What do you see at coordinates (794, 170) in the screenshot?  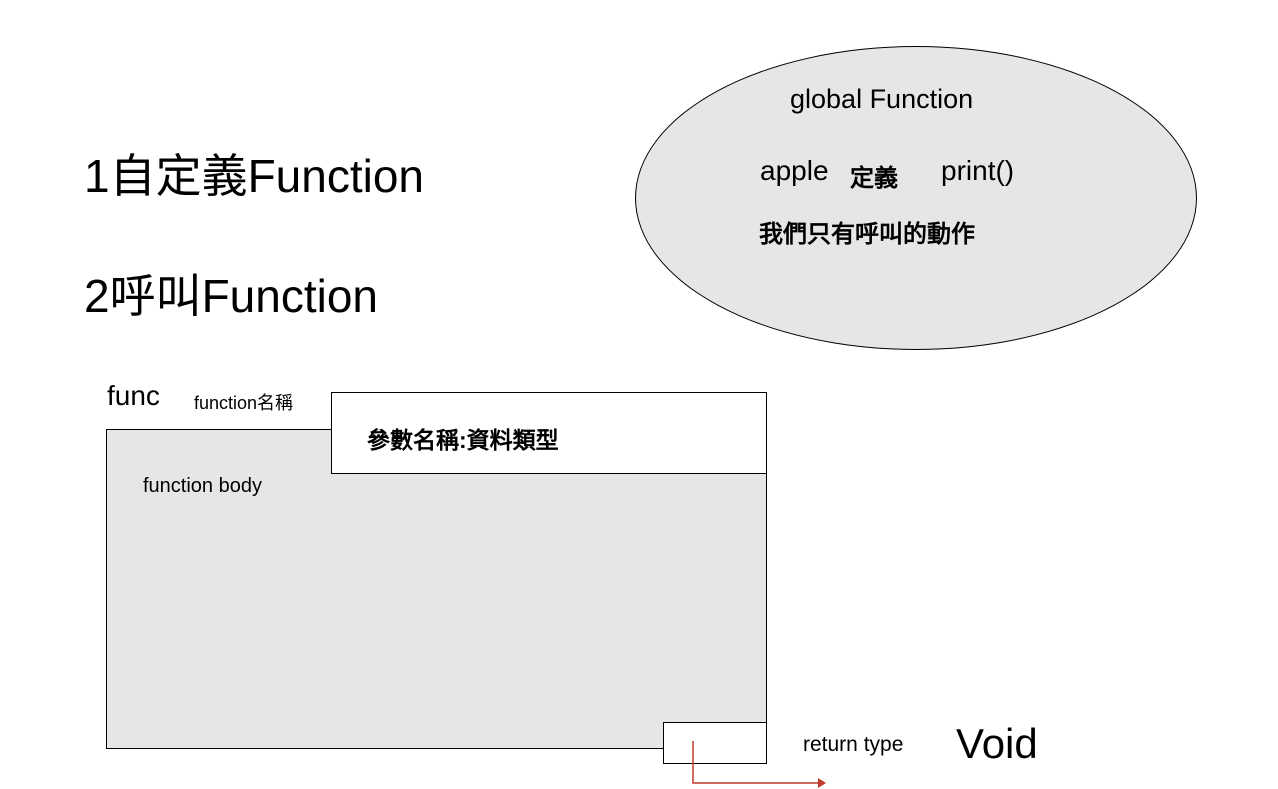 I see `example-name: apple` at bounding box center [794, 170].